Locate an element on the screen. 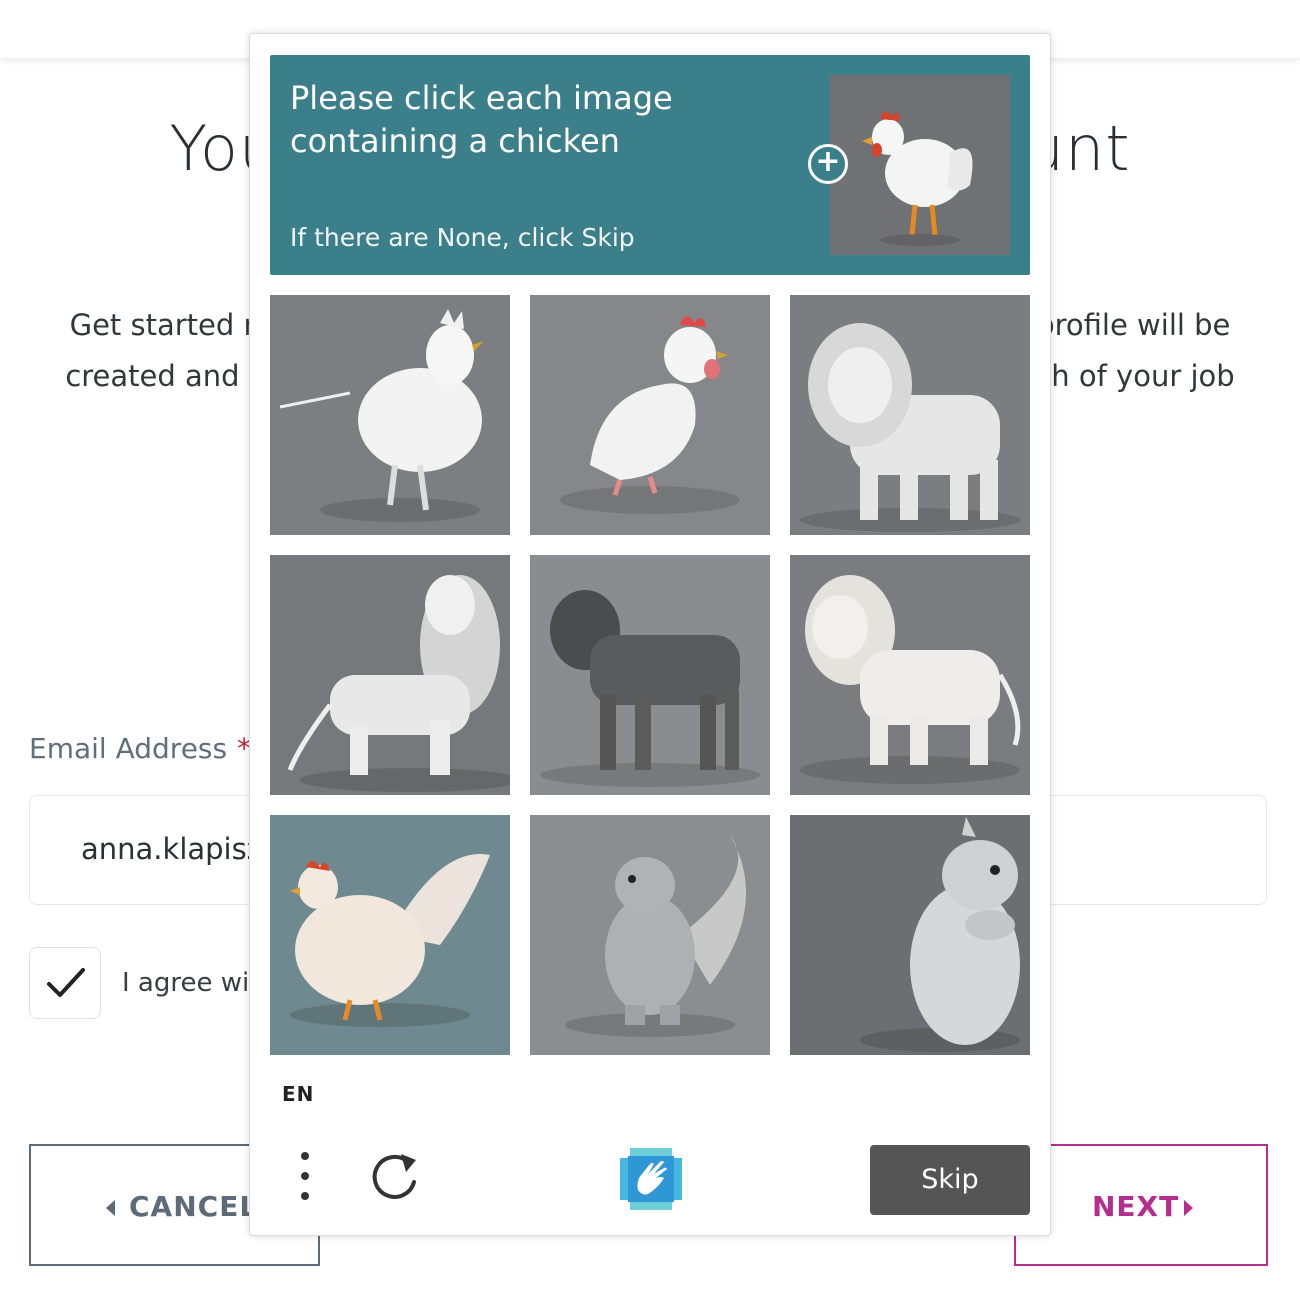  email-label: Email Address * is located at coordinates (140, 748).